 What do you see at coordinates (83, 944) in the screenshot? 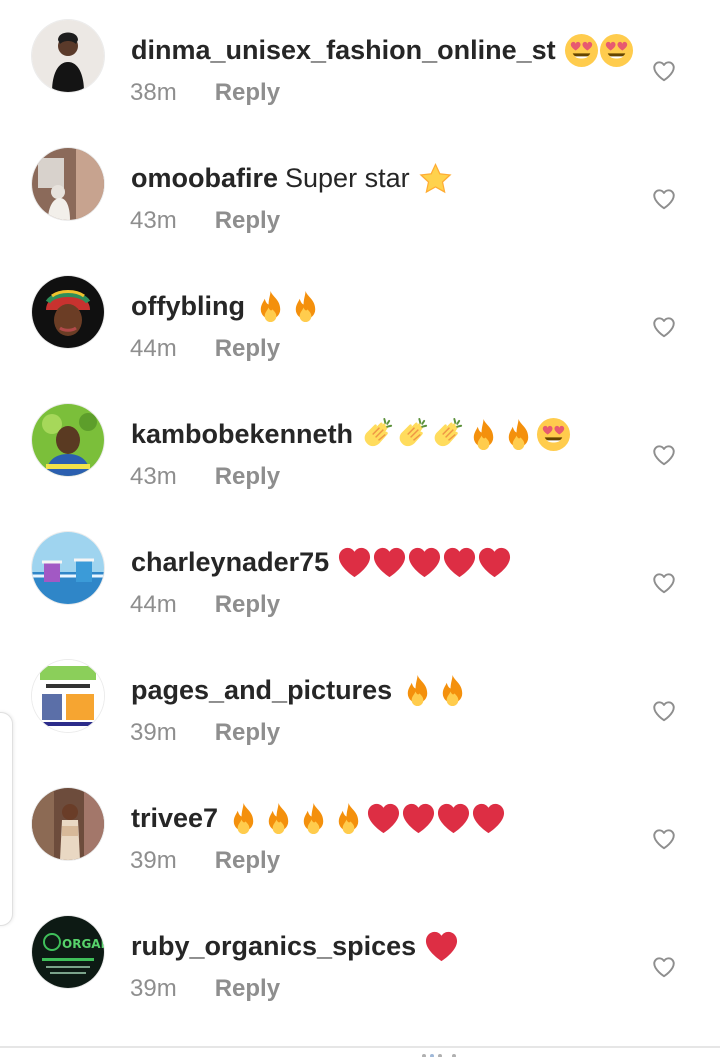
I see `svg-text: ORGANICS` at bounding box center [83, 944].